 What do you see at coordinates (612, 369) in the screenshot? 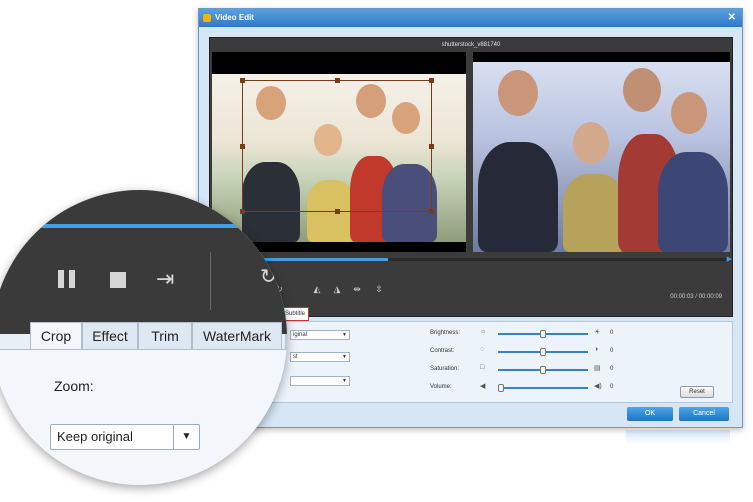
I see `saturation-value: 0` at bounding box center [612, 369].